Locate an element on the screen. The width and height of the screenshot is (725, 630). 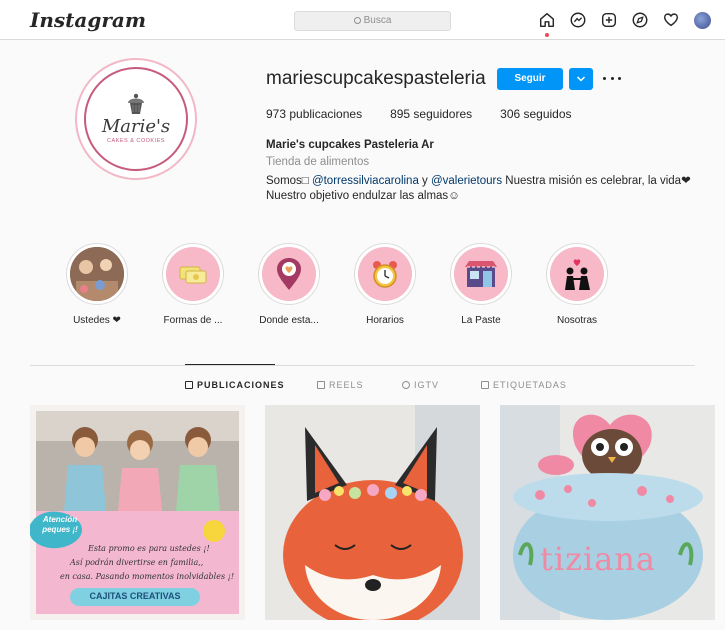
suggested-dropdown-button is located at coordinates (581, 79).